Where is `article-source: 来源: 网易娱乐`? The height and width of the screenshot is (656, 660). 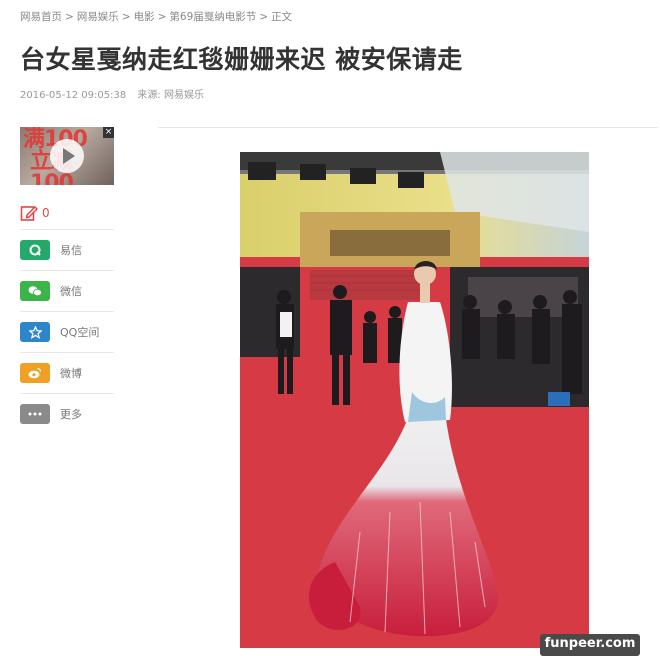 article-source: 来源: 网易娱乐 is located at coordinates (170, 95).